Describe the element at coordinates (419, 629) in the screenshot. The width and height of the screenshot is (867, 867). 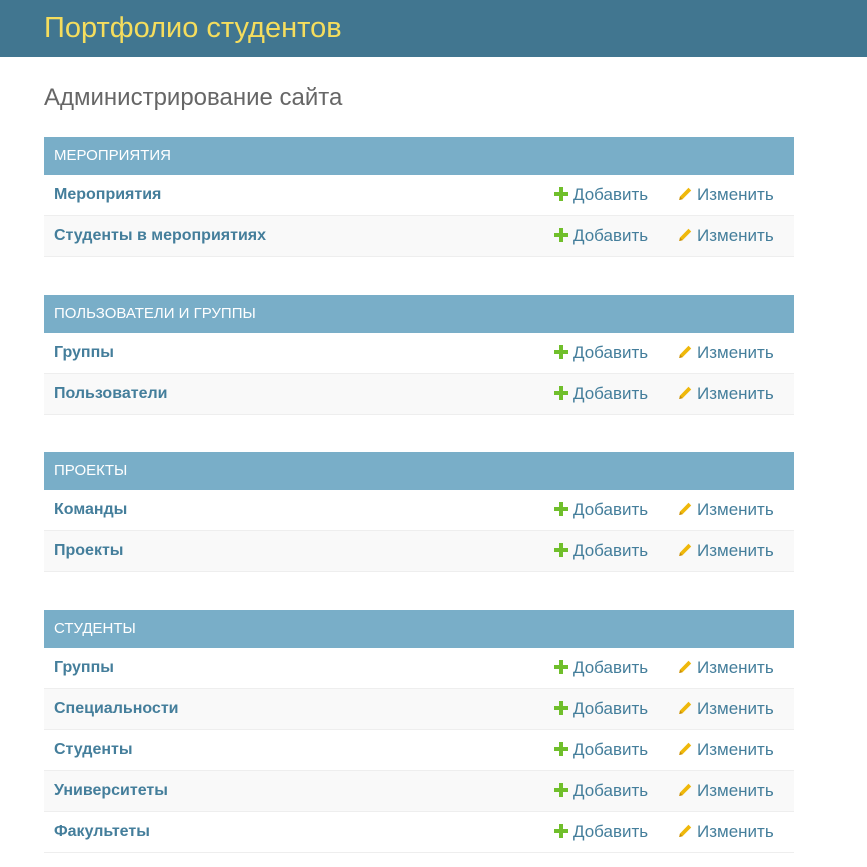
I see `module-caption: Студенты` at that location.